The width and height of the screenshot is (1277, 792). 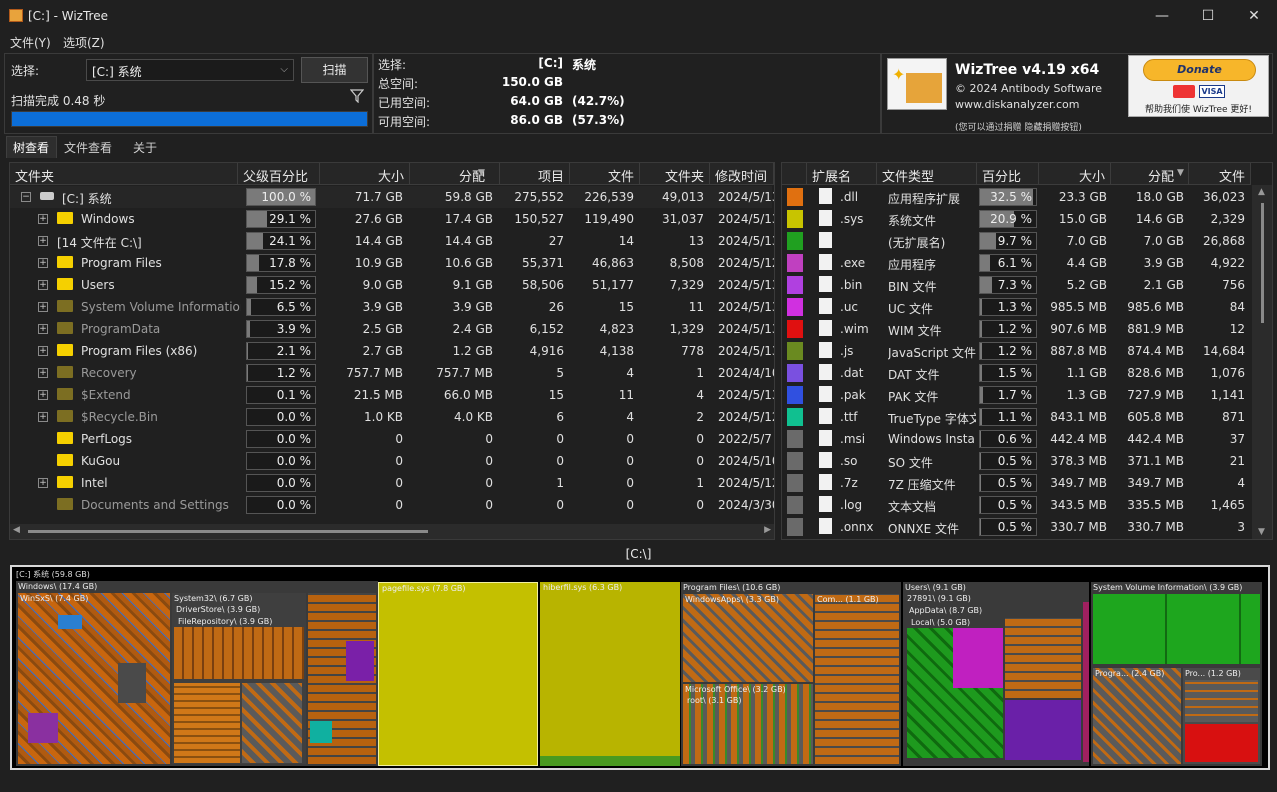 I want to click on extension-row: .log 文本文档 0.5 % 343.5 MB 335.5 MB 1,465, so click(x=1017, y=505).